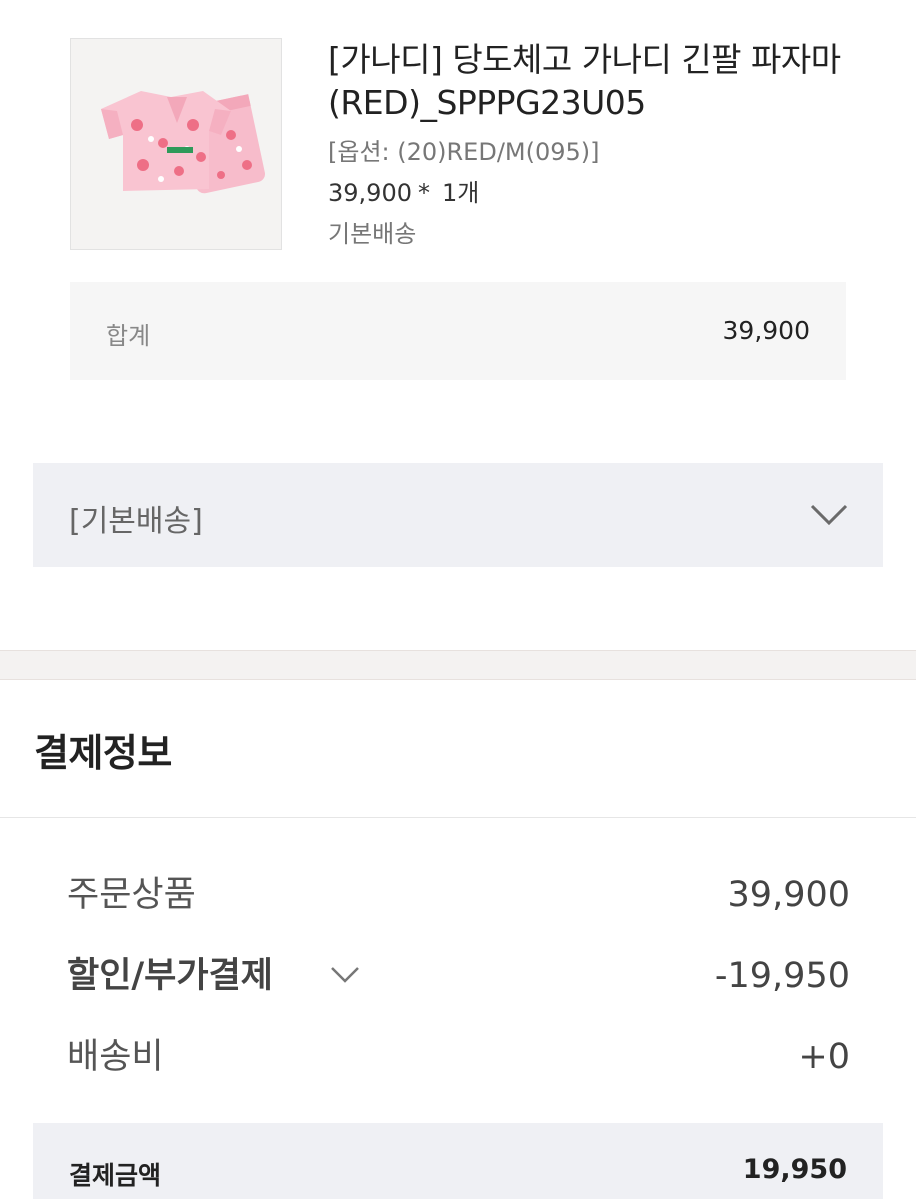 Image resolution: width=916 pixels, height=1199 pixels. I want to click on payment-info-title: 결제정보, so click(103, 753).